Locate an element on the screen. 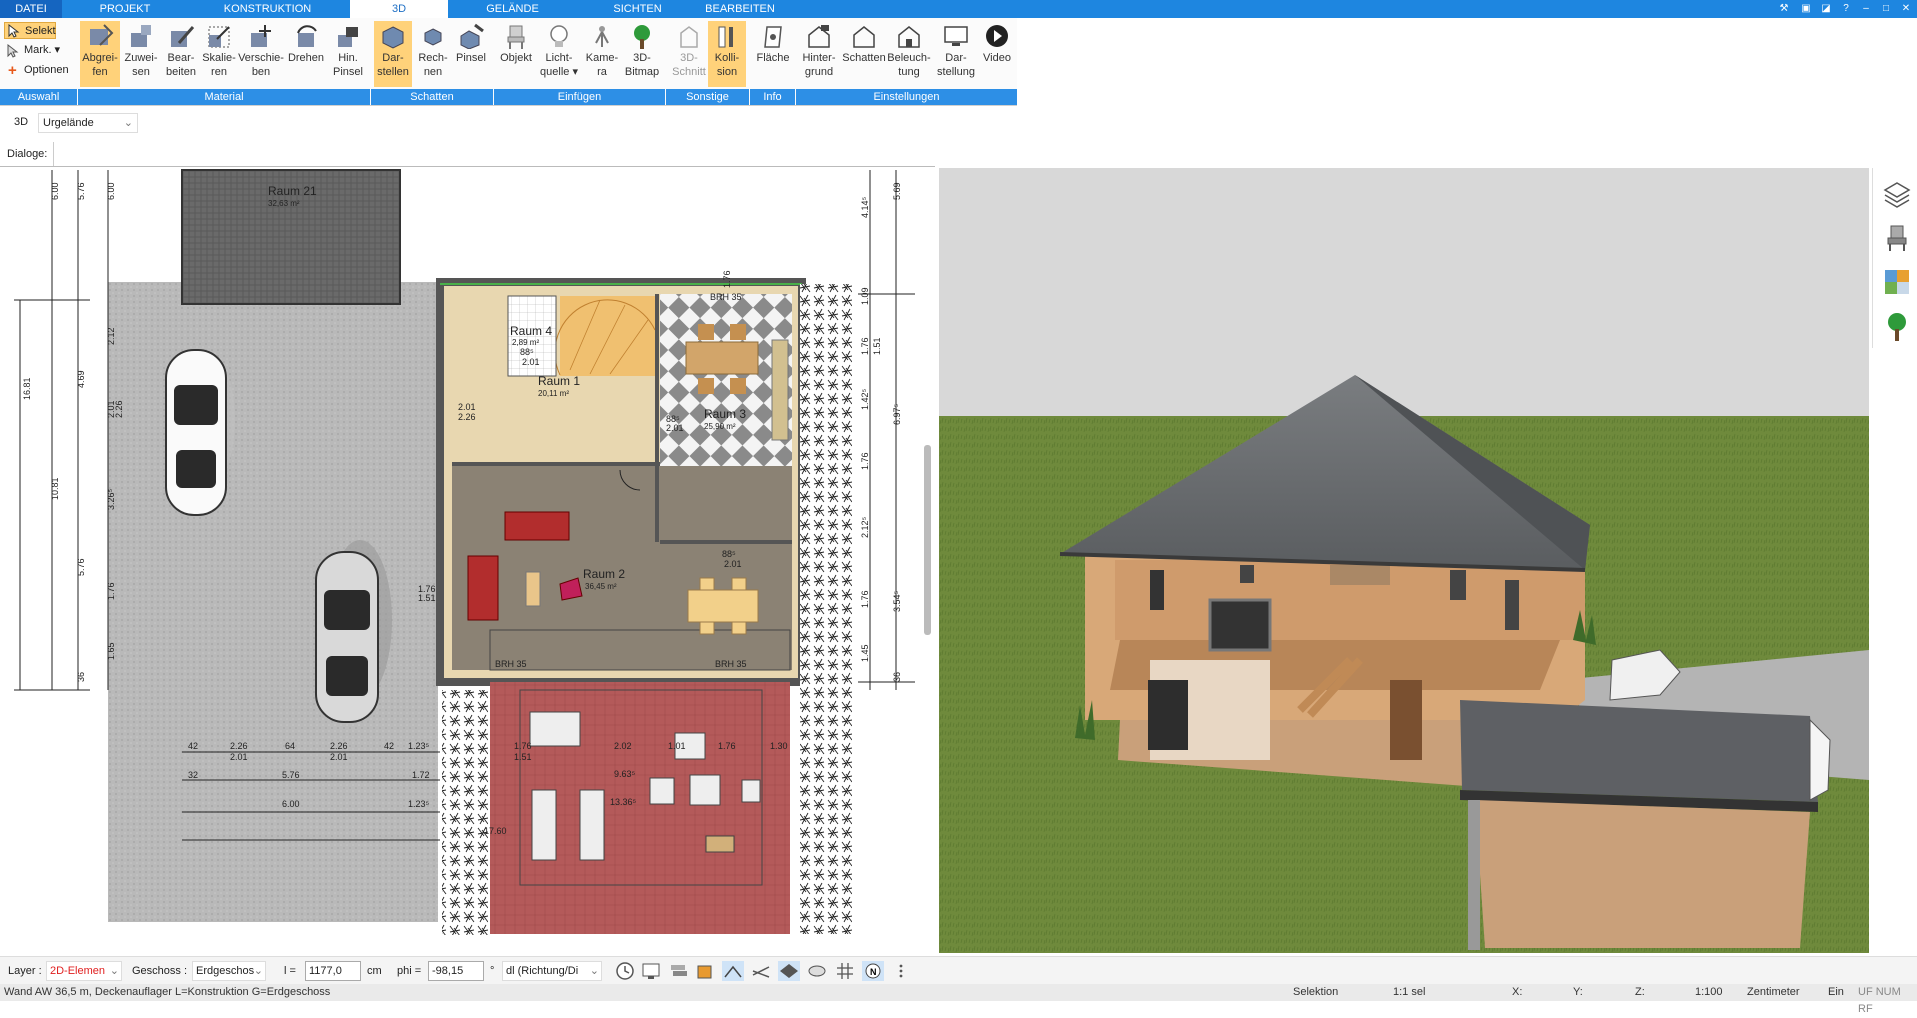 The width and height of the screenshot is (1917, 1018). length-input: 1177,0 is located at coordinates (333, 971).